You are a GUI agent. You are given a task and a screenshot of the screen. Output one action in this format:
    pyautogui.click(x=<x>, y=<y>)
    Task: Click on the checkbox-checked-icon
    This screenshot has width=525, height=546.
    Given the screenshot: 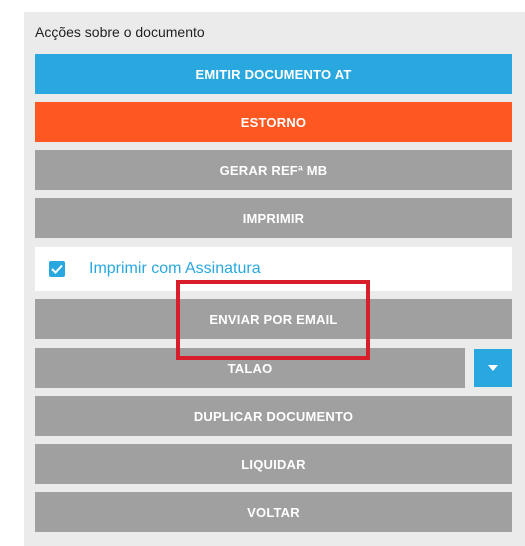 What is the action you would take?
    pyautogui.click(x=57, y=269)
    